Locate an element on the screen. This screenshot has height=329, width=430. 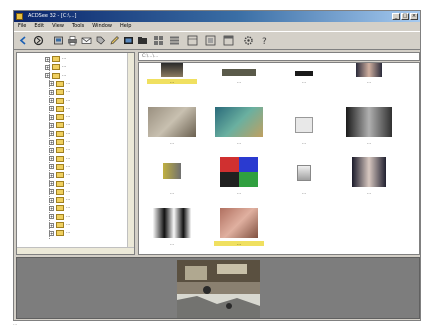
tag-button is located at coordinates (100, 40).